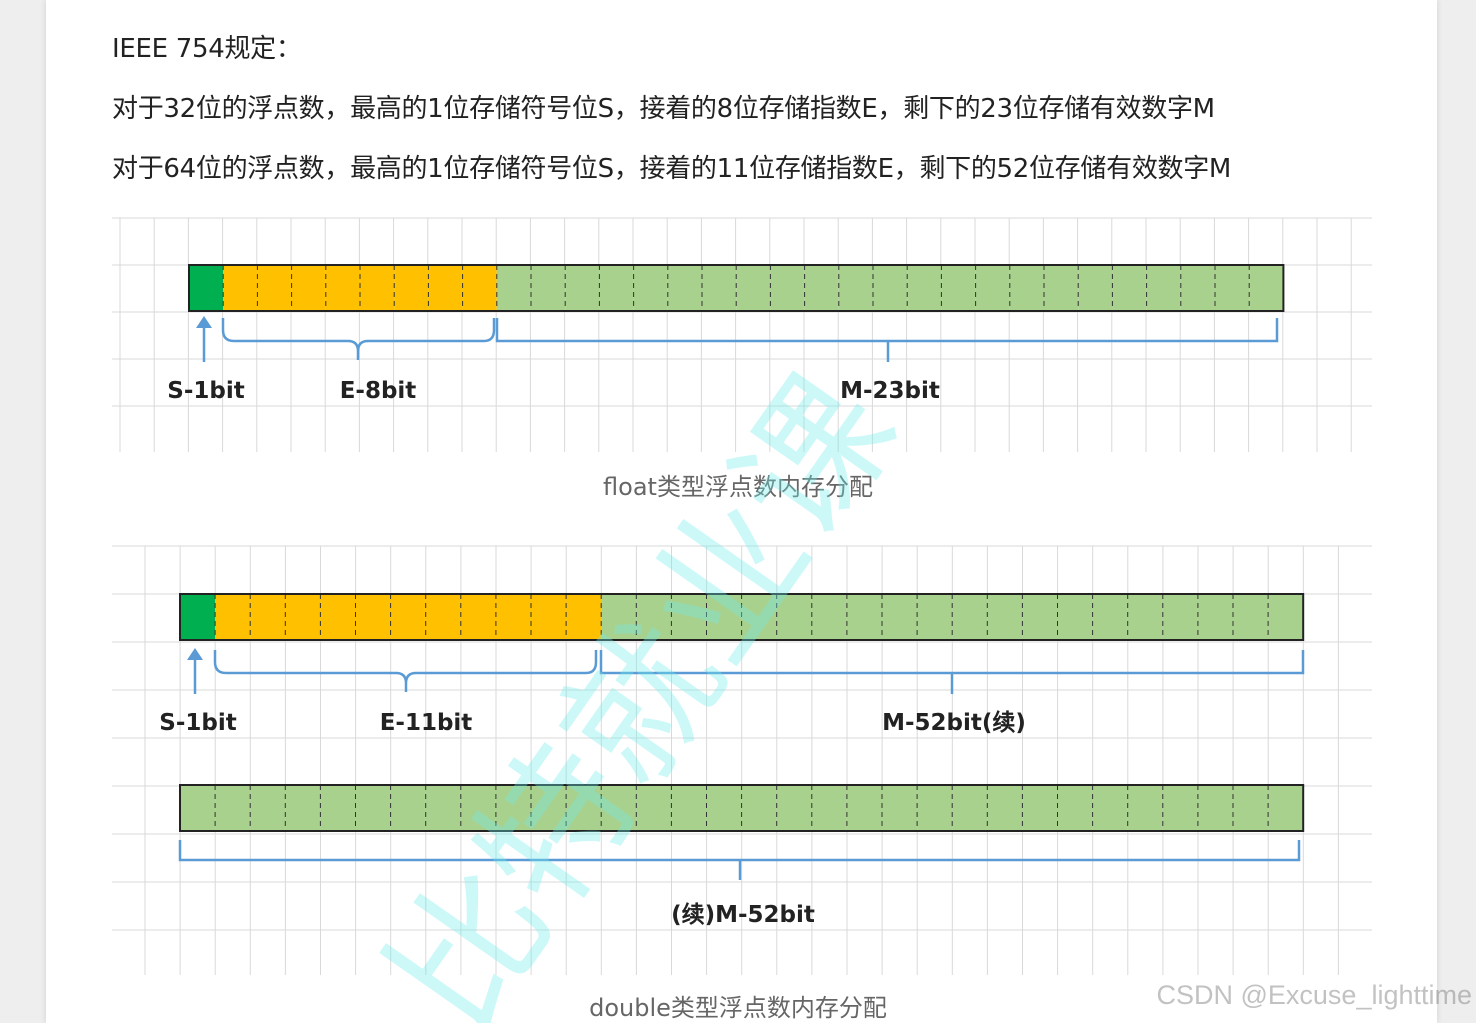 This screenshot has width=1476, height=1023. I want to click on double-exponent-label: E-11bit, so click(426, 723).